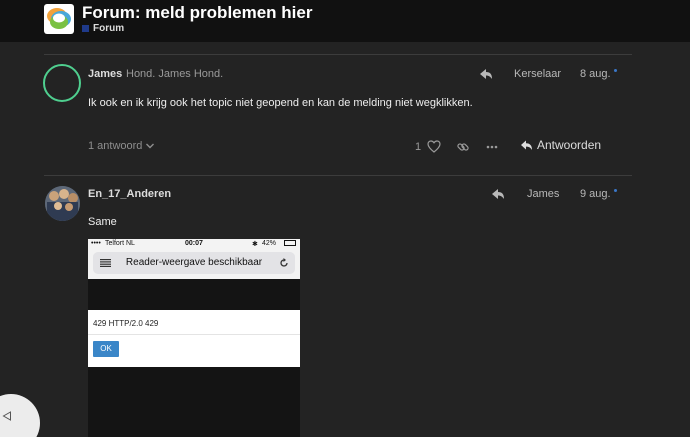 This screenshot has height=437, width=690. Describe the element at coordinates (543, 194) in the screenshot. I see `reply-to-user: James` at that location.